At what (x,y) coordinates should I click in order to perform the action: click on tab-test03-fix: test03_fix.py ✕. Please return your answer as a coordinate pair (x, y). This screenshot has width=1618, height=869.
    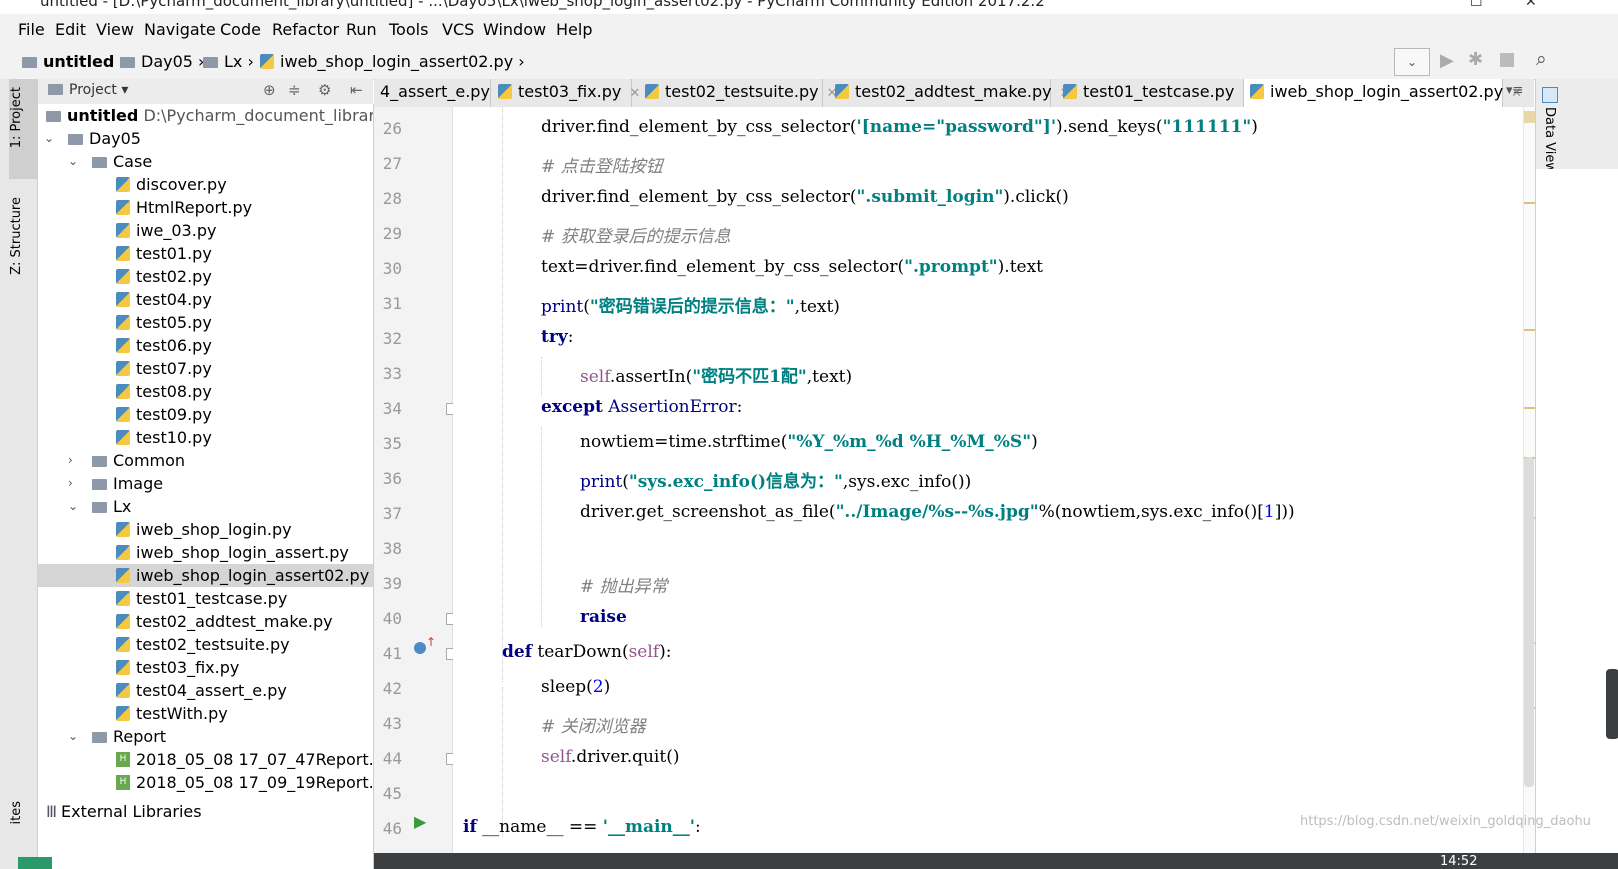
    Looking at the image, I should click on (566, 93).